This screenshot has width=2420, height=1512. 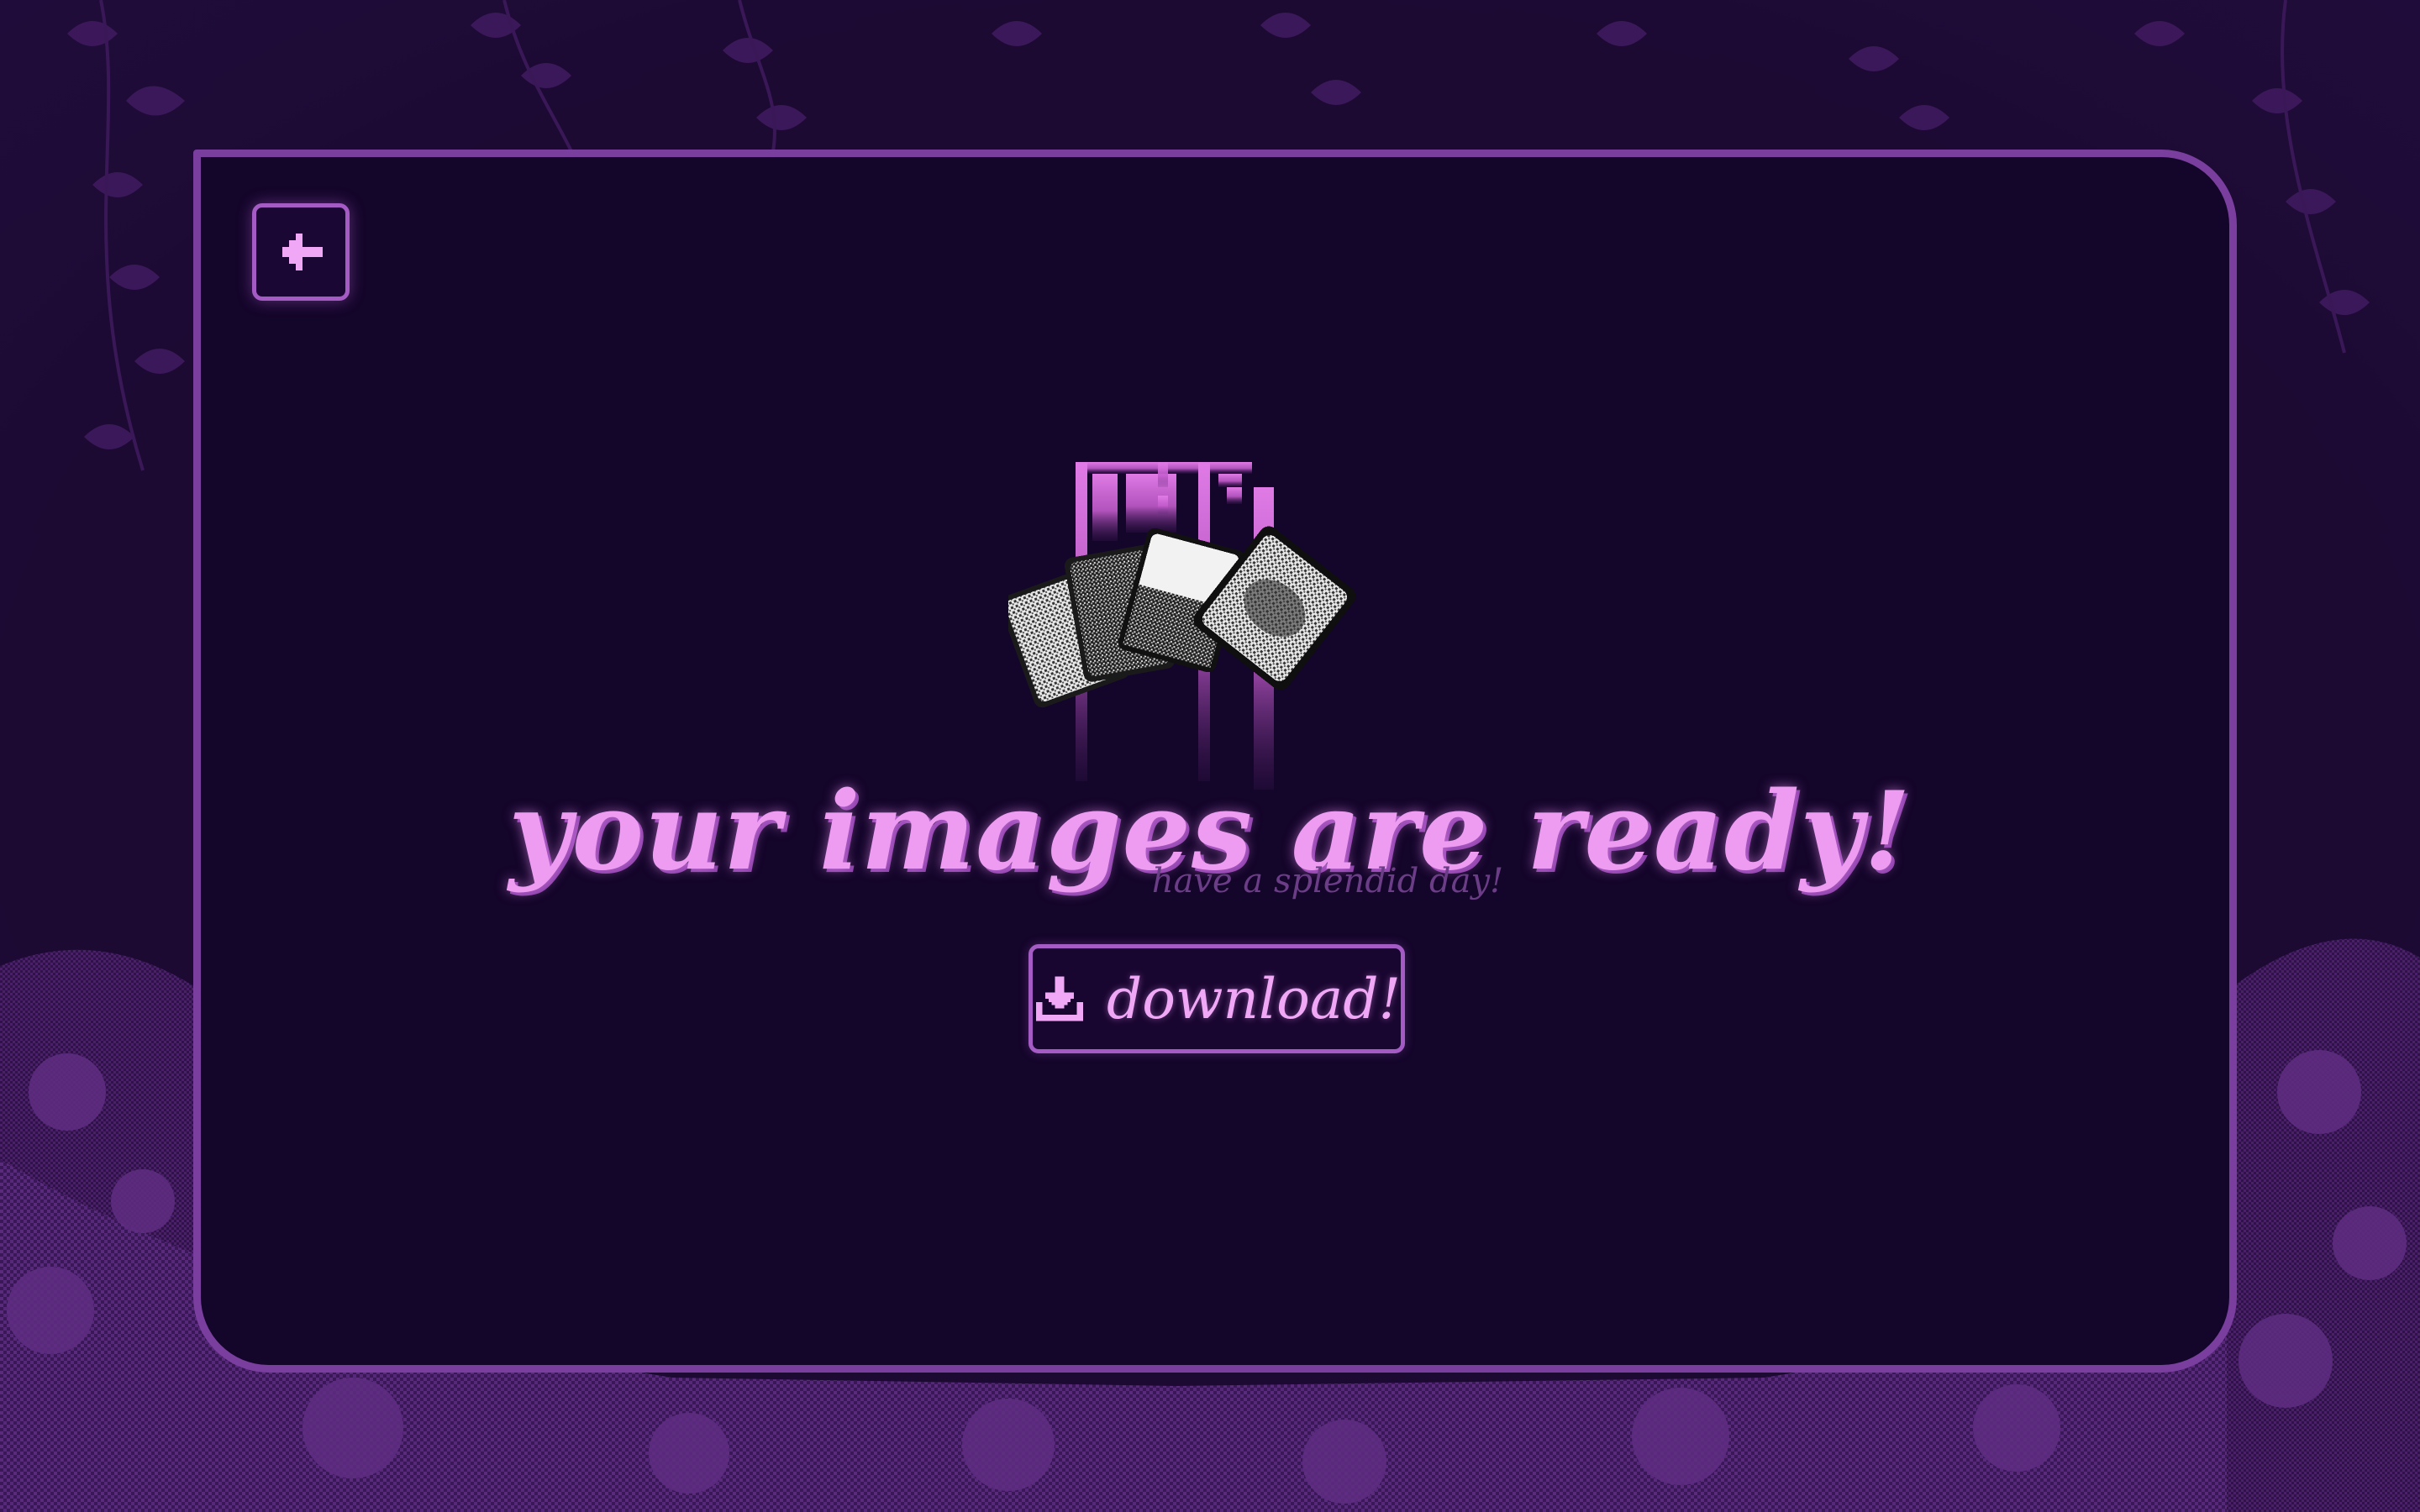 I want to click on download-label: download!, so click(x=1254, y=999).